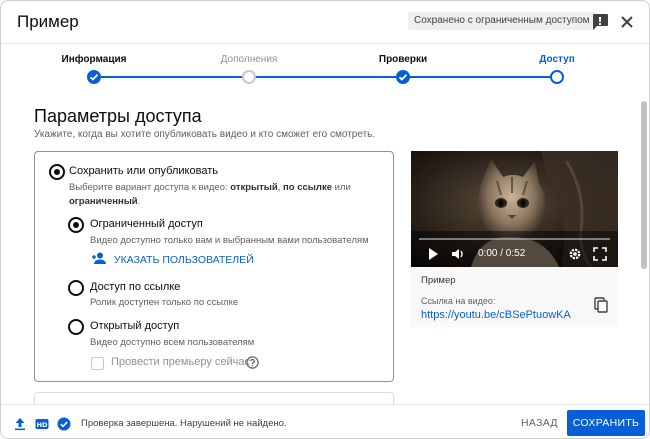 This screenshot has height=439, width=650. What do you see at coordinates (539, 423) in the screenshot?
I see `back-button: НАЗАД` at bounding box center [539, 423].